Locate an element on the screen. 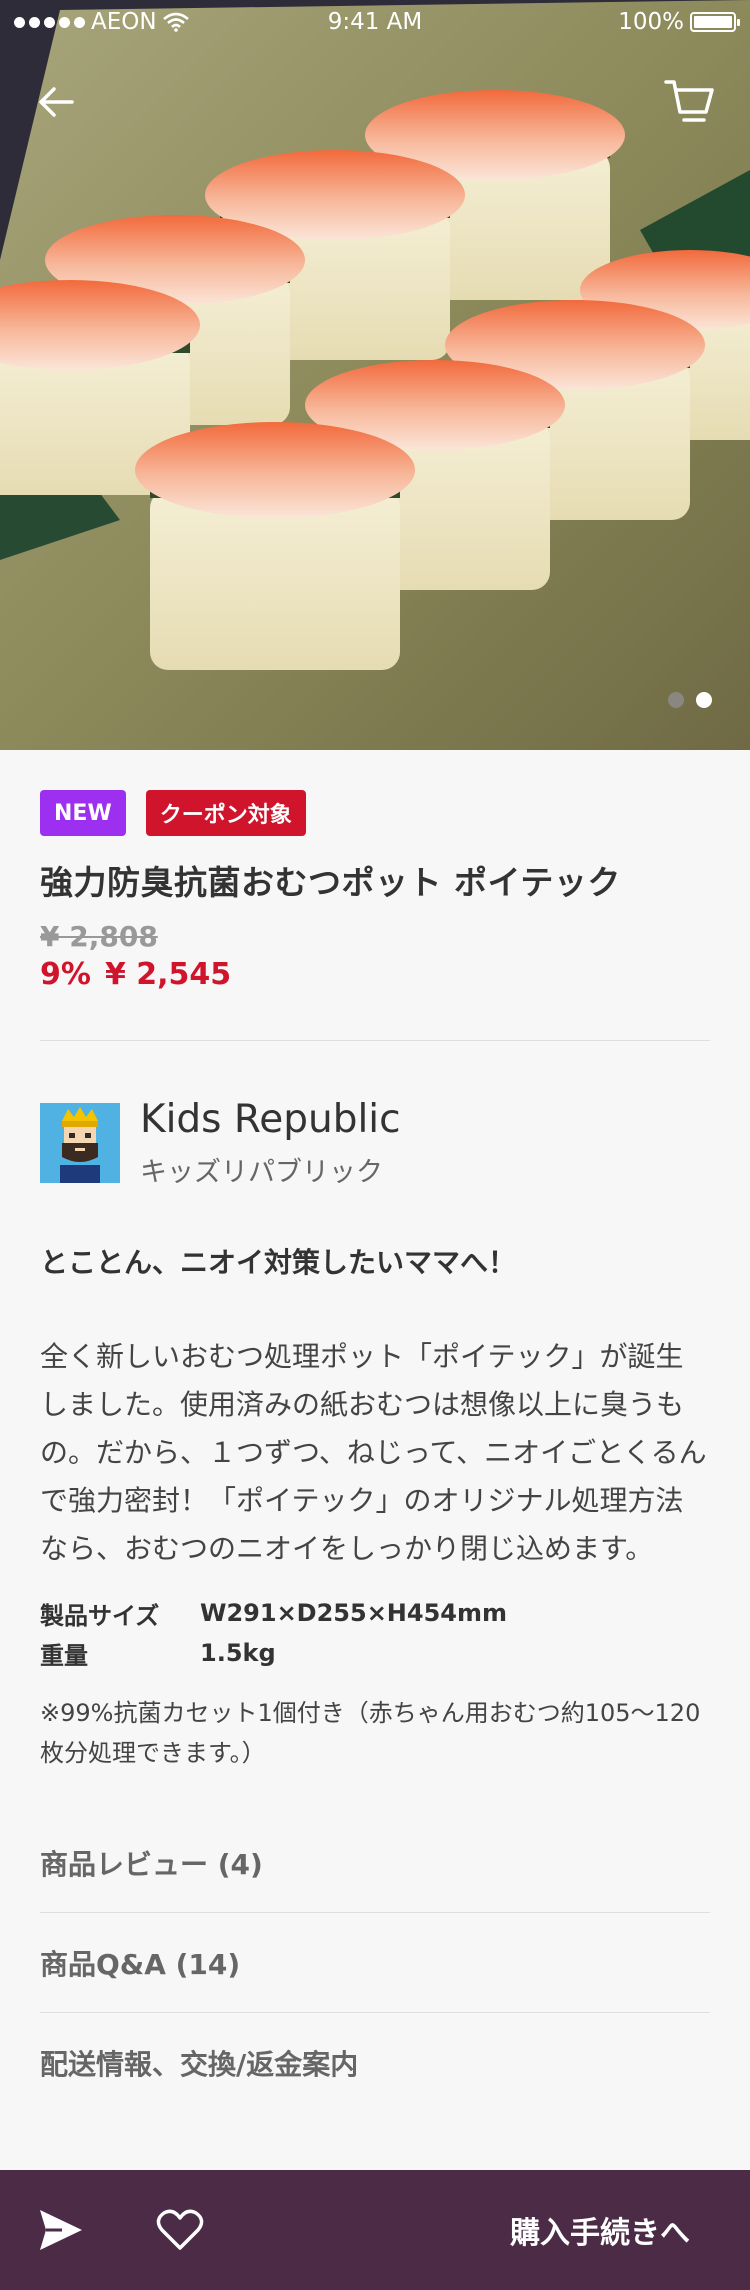 The width and height of the screenshot is (750, 2290). back-button is located at coordinates (56, 102).